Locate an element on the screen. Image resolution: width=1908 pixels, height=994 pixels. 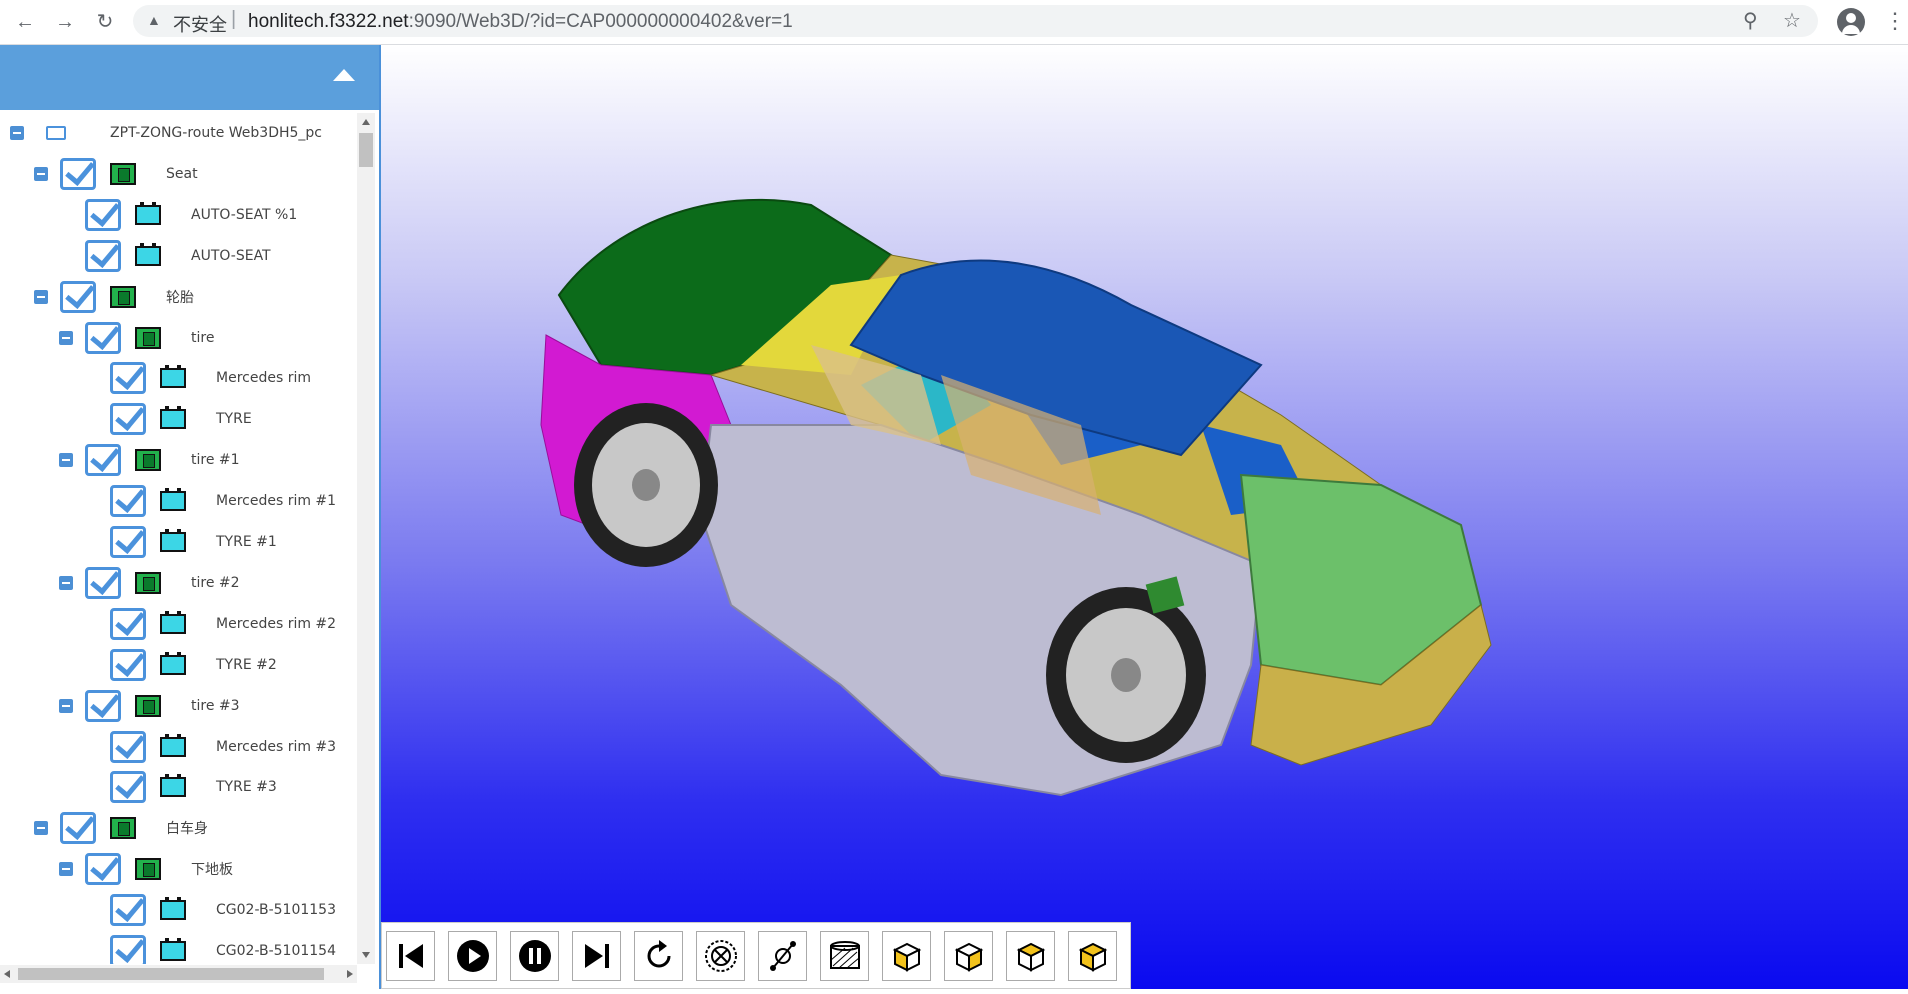
section-button is located at coordinates (844, 955).